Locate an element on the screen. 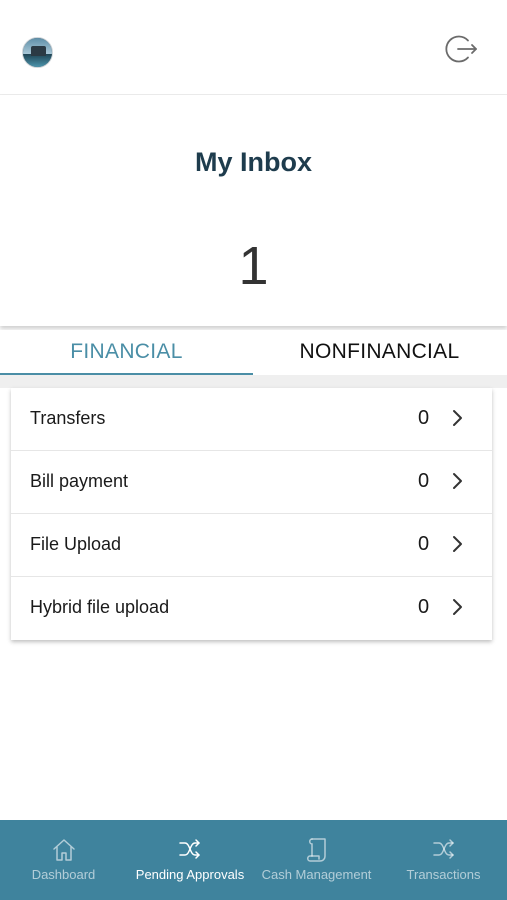  list-item-label: File Upload is located at coordinates (76, 544).